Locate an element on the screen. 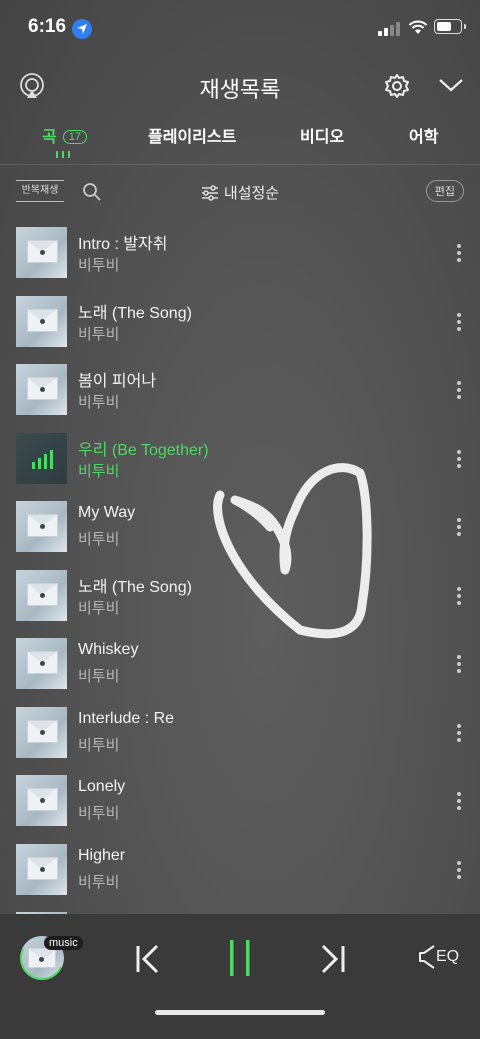 Image resolution: width=480 pixels, height=1039 pixels. song-row-partial is located at coordinates (240, 910).